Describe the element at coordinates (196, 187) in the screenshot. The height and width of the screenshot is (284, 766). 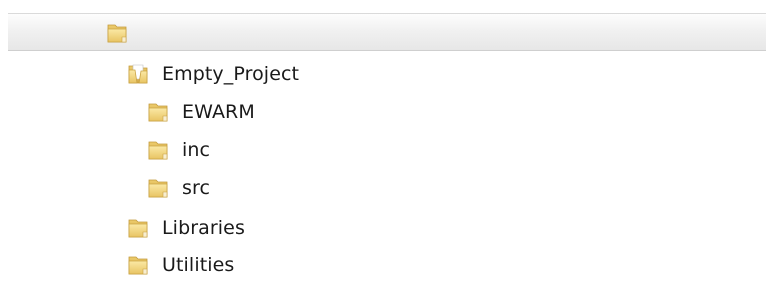
I see `tree-item-label: src` at that location.